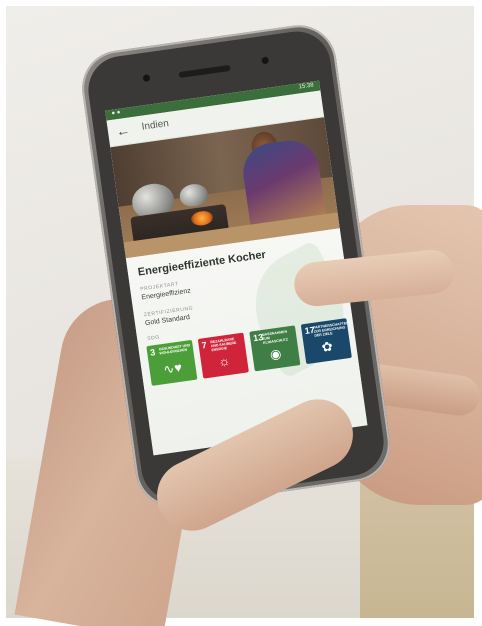  I want to click on sdg-text: BEZAHLBARE UND SAUBERE ENERGIE, so click(223, 344).